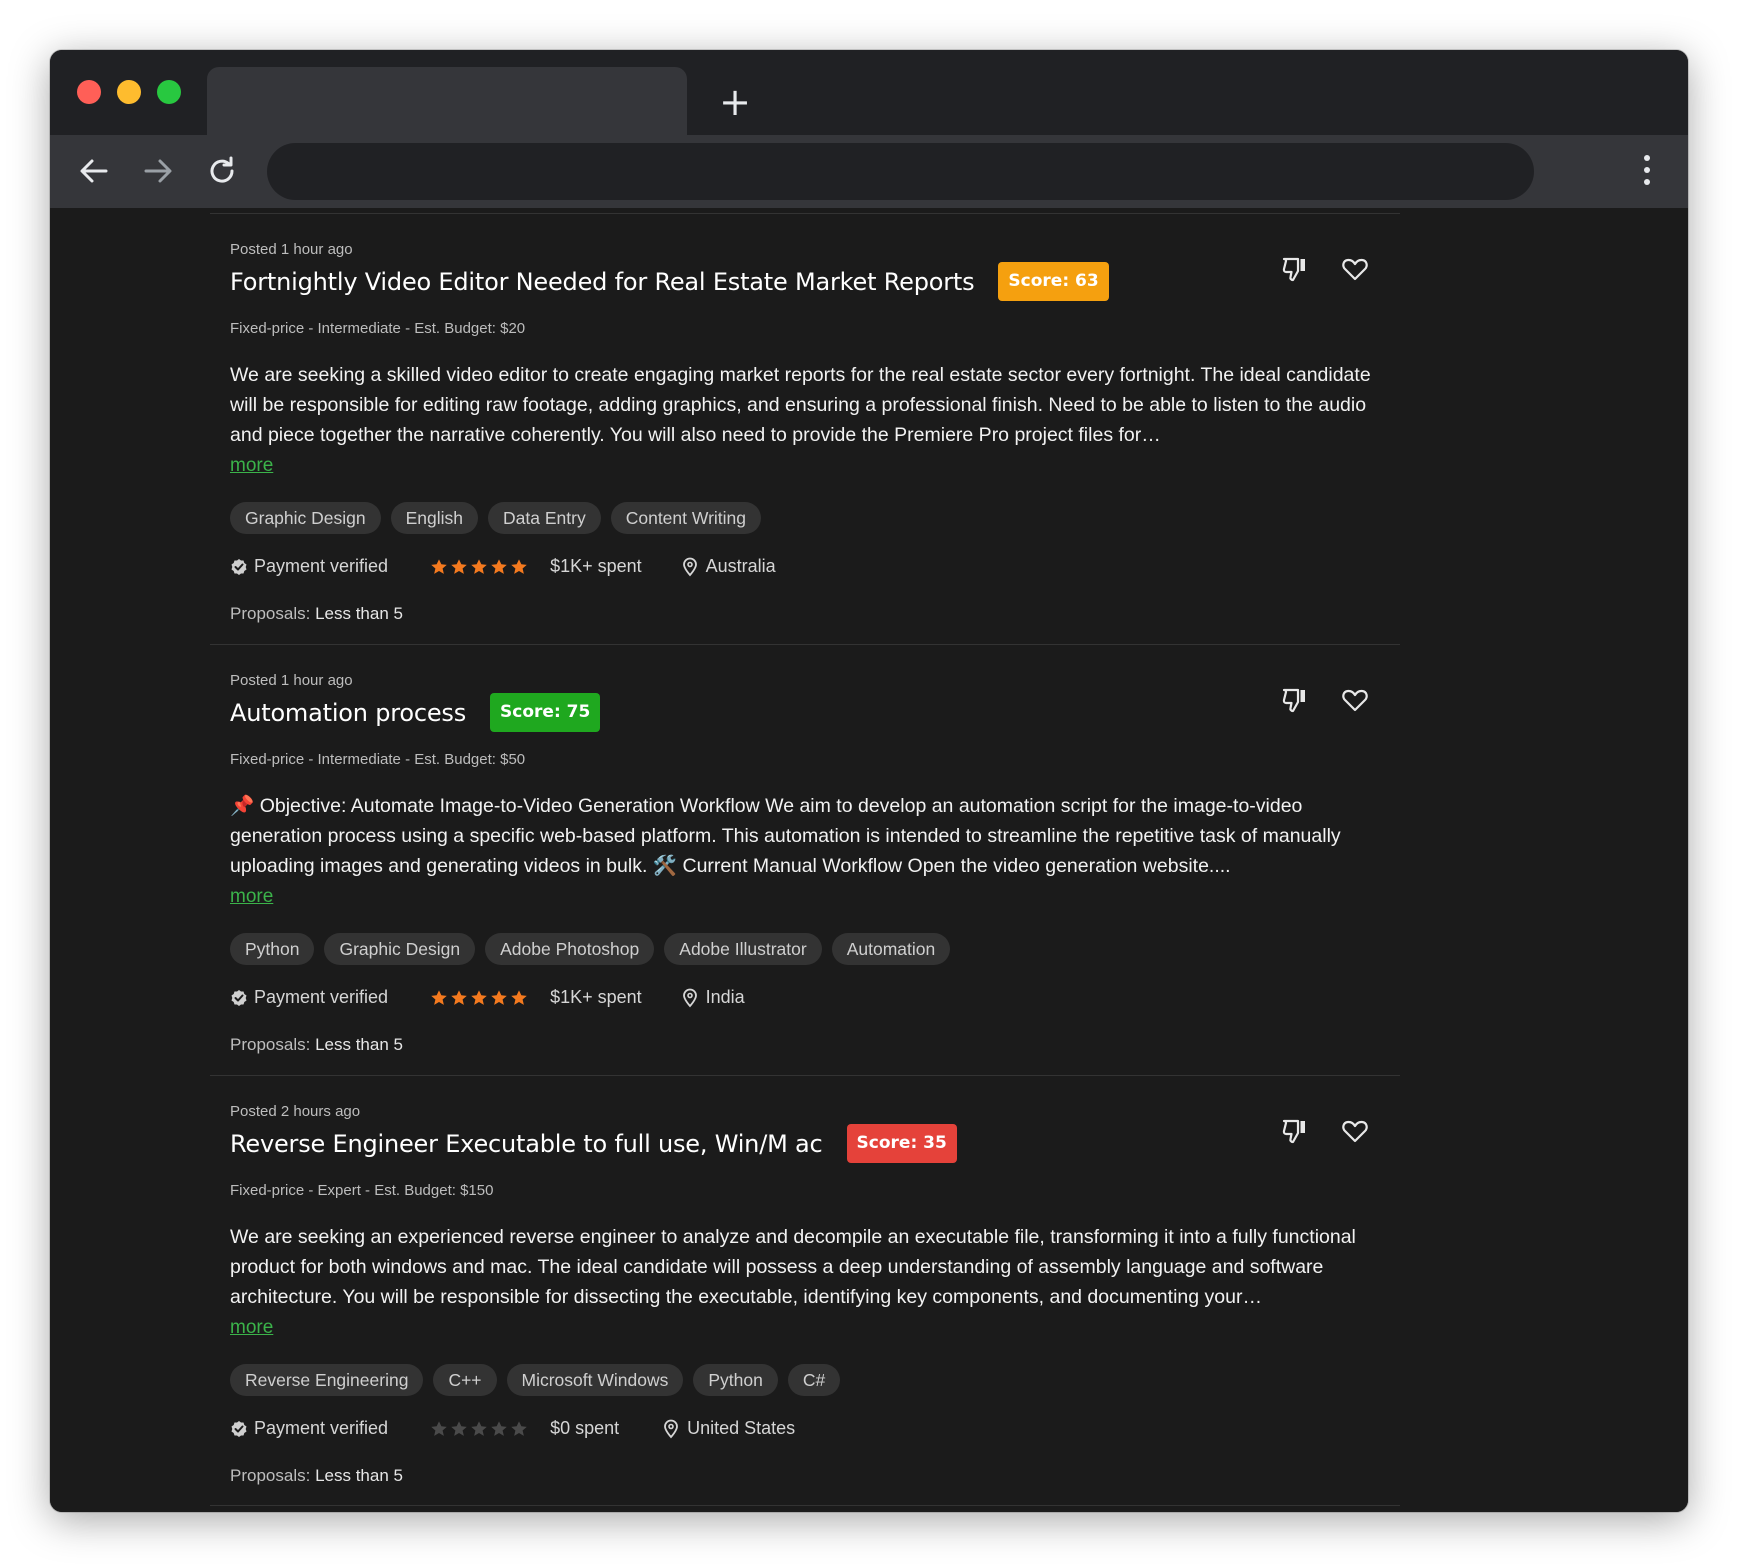 The height and width of the screenshot is (1564, 1739). I want to click on posted-time: Posted 1 hour ago, so click(291, 249).